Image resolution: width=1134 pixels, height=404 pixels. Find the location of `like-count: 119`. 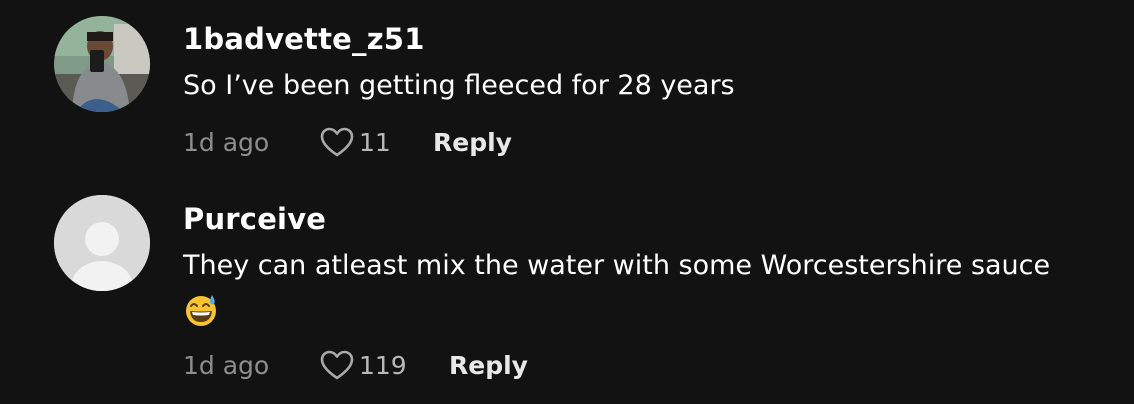

like-count: 119 is located at coordinates (383, 365).